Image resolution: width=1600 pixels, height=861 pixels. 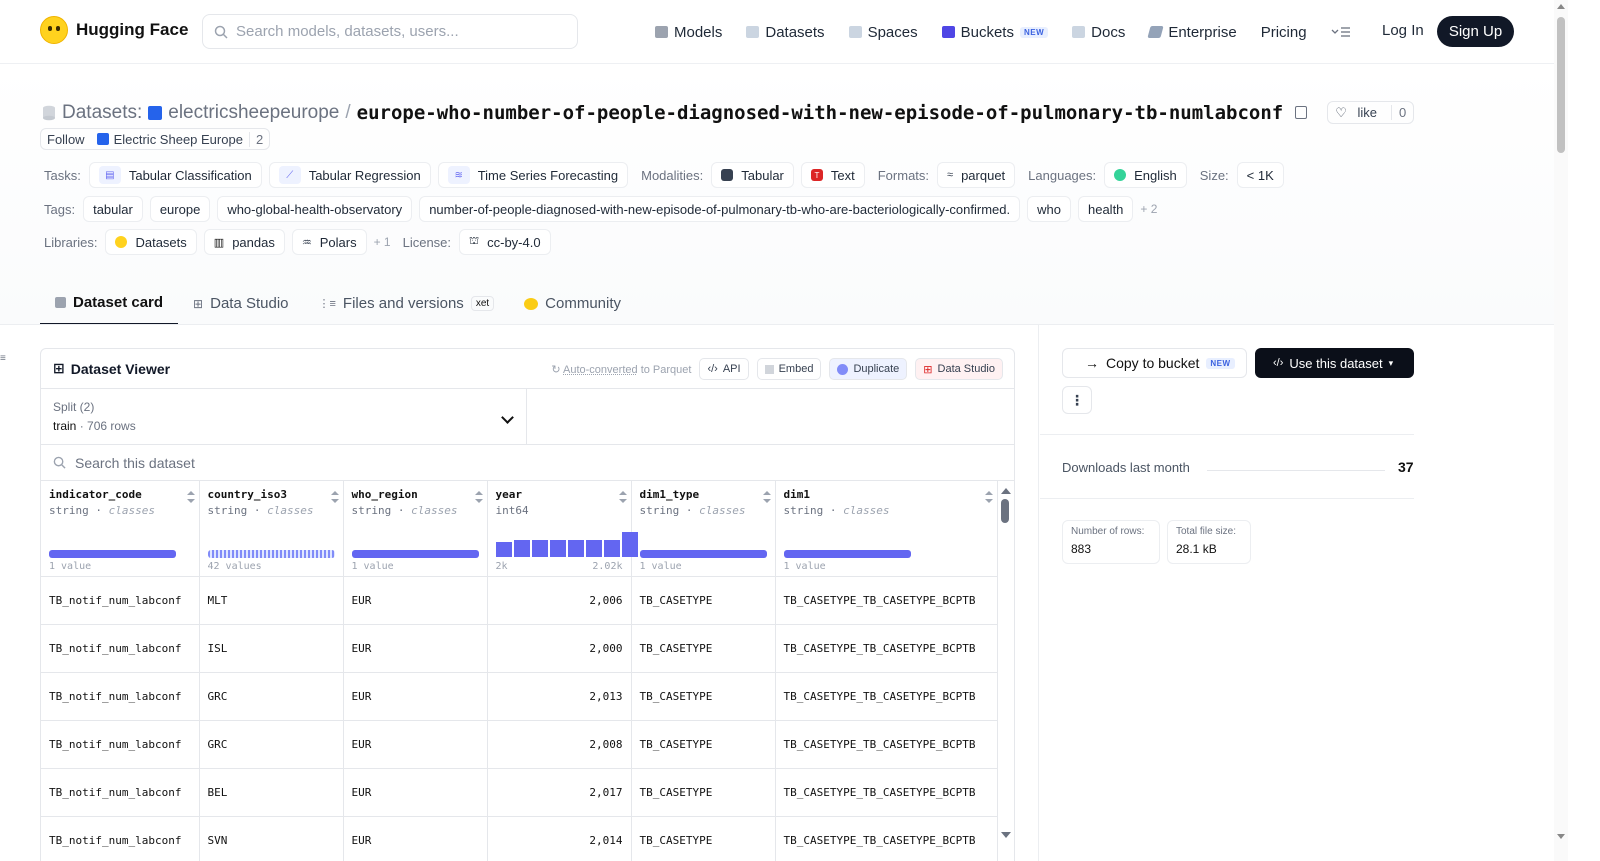 I want to click on tags-more: + 2, so click(x=1148, y=209).